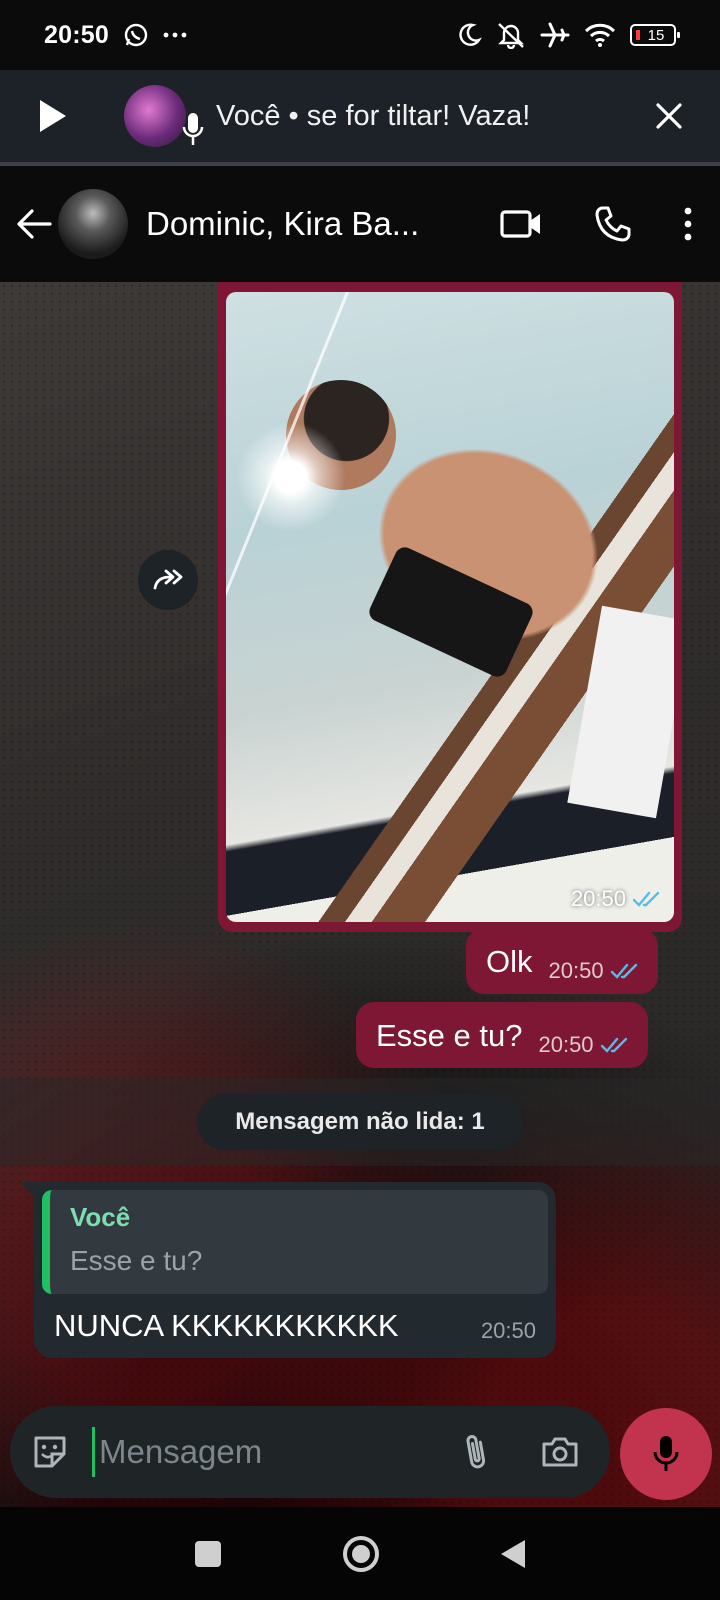  What do you see at coordinates (360, 35) in the screenshot?
I see `status-bar: 20:50 15` at bounding box center [360, 35].